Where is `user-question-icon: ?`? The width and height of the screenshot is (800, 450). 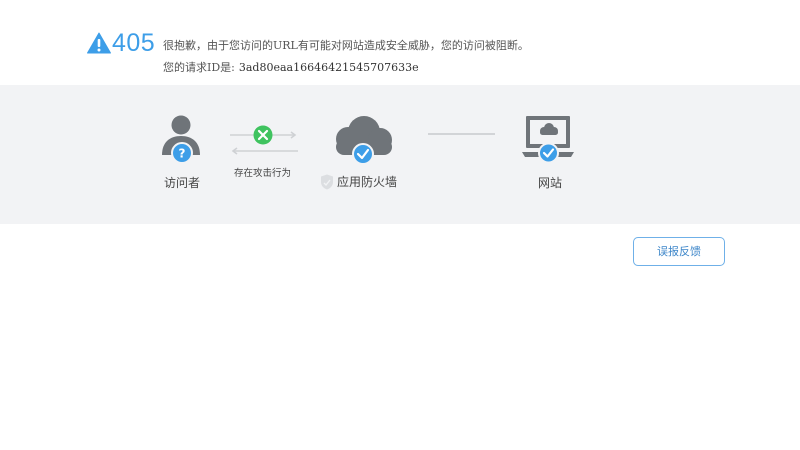 user-question-icon: ? is located at coordinates (181, 139).